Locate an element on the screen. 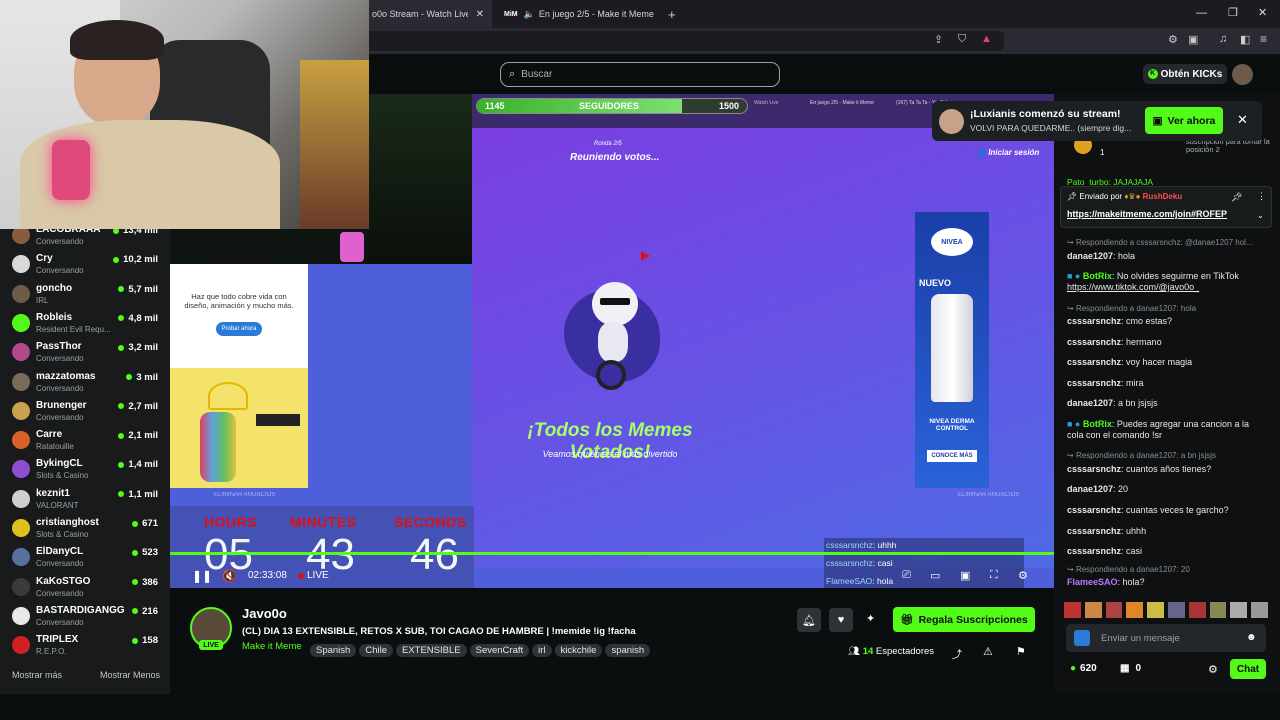  stream-tag: Chile is located at coordinates (376, 650).